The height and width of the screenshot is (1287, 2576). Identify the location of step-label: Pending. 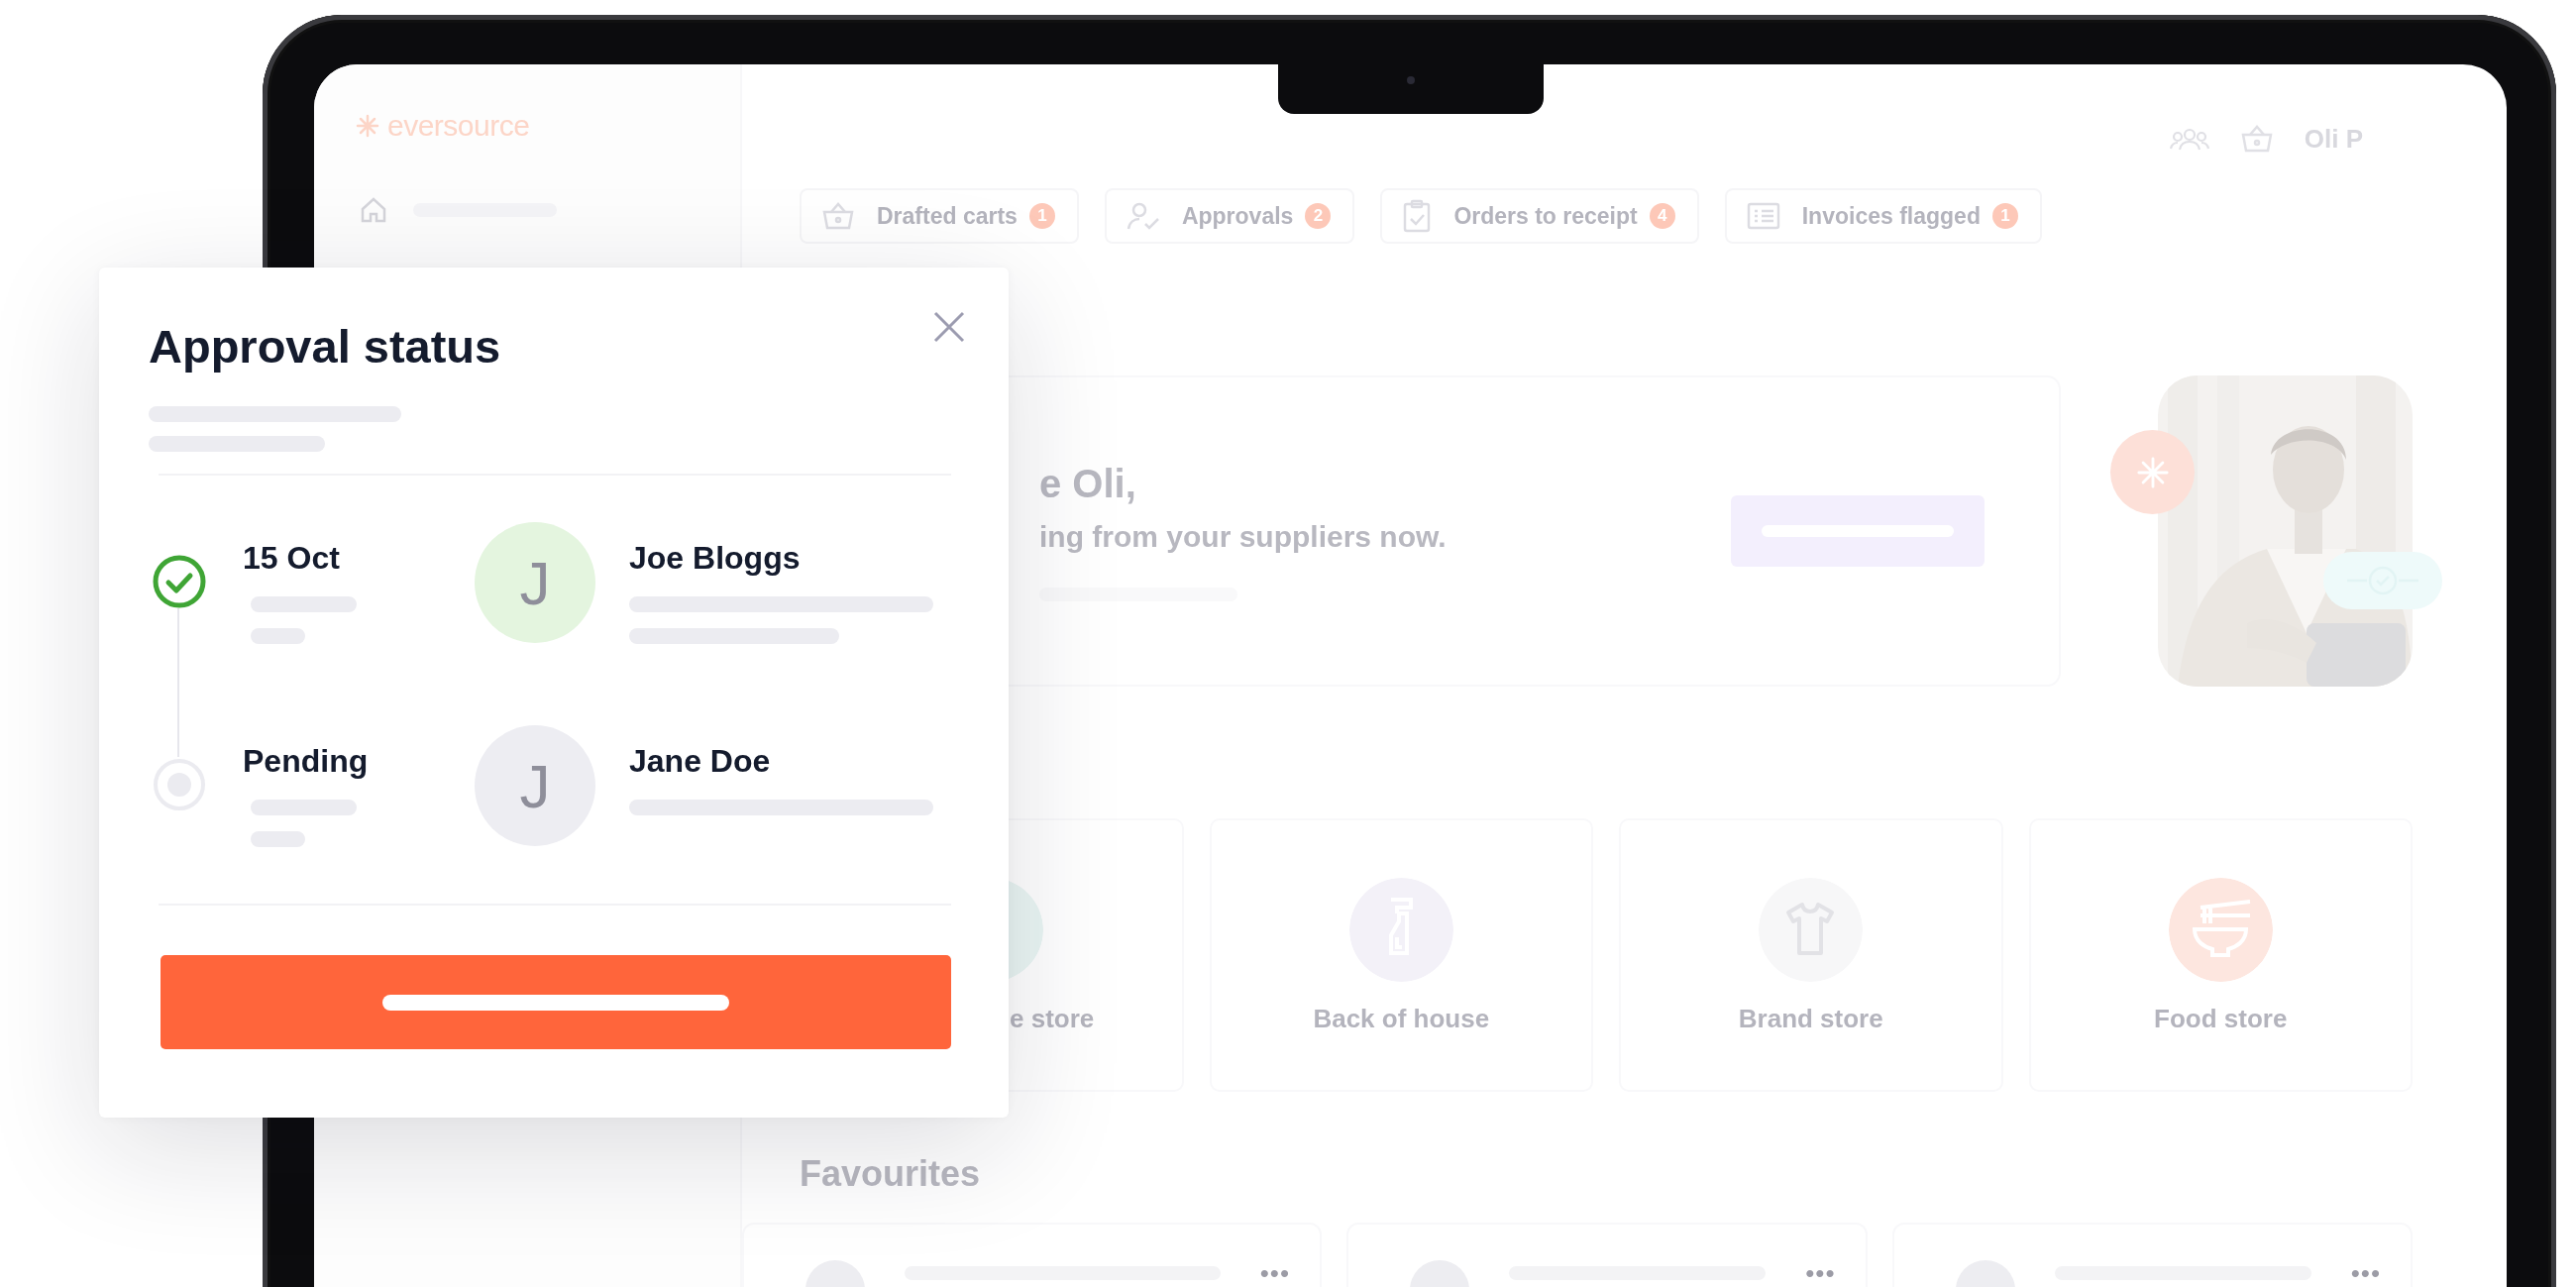
(307, 761).